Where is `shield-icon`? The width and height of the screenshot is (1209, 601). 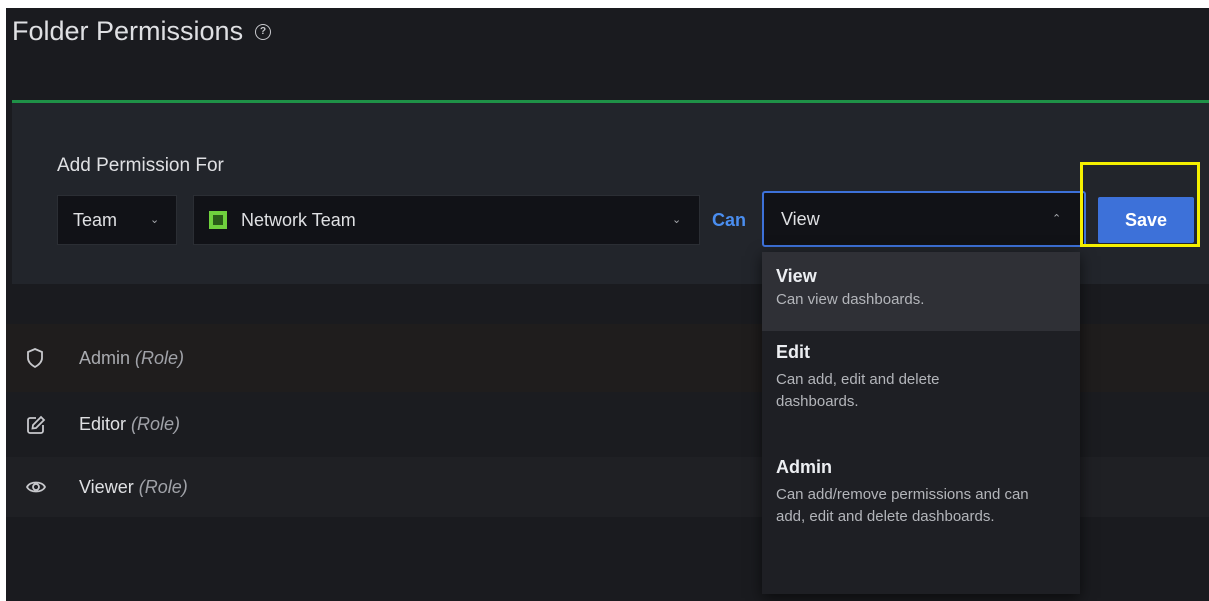 shield-icon is located at coordinates (36, 358).